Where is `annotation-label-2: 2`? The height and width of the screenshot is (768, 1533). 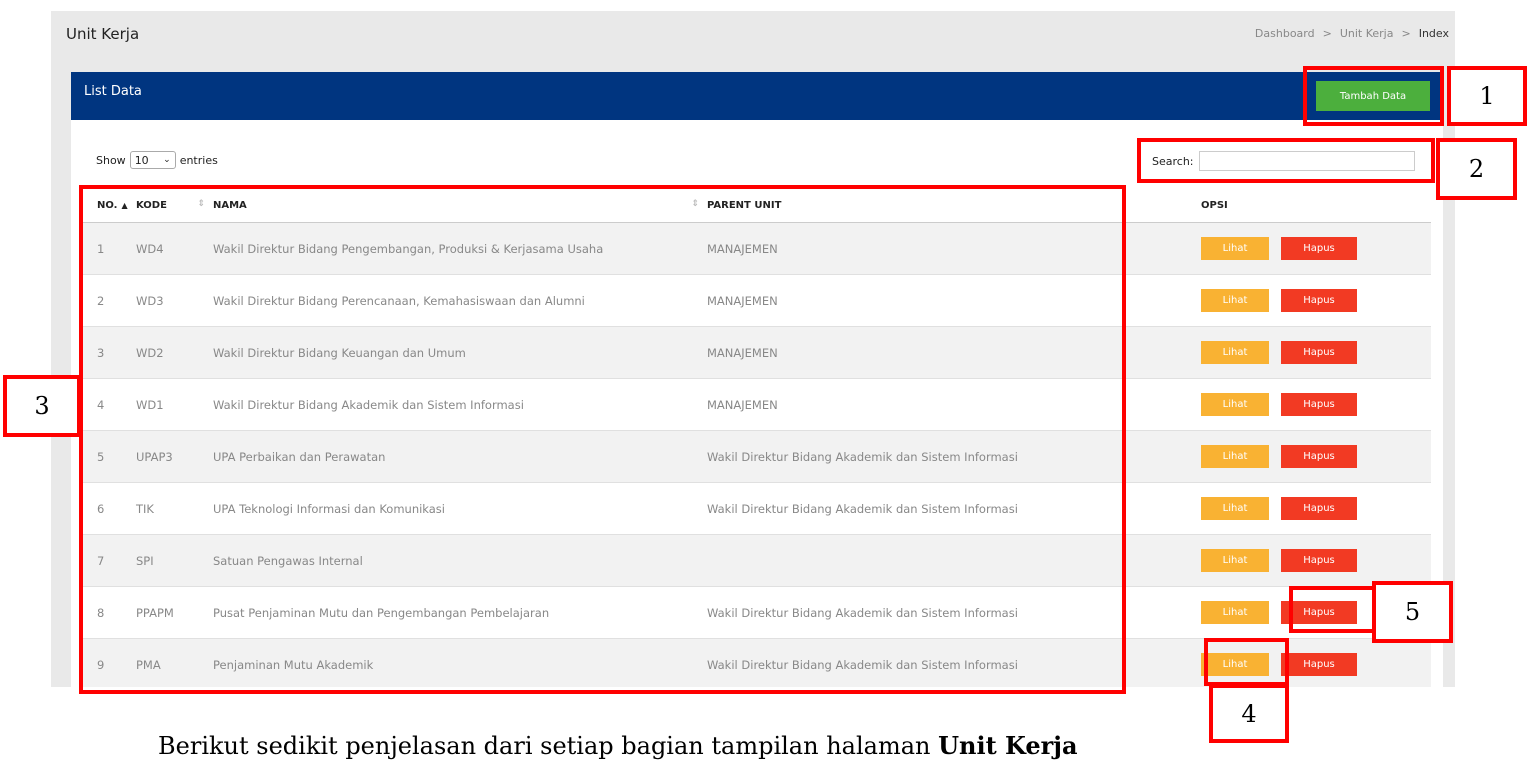 annotation-label-2: 2 is located at coordinates (1476, 169).